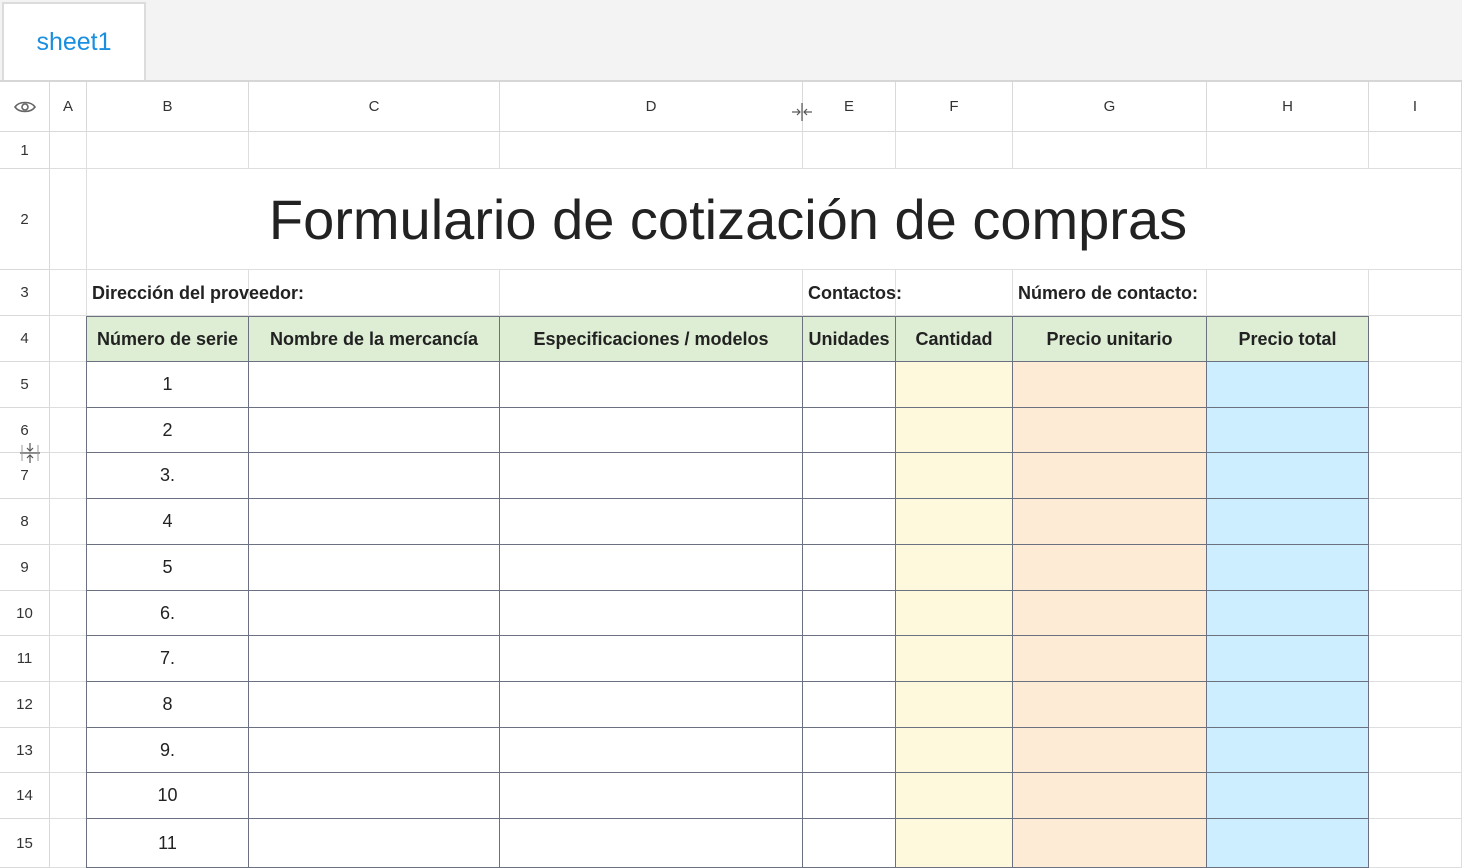  I want to click on row-header-5: 5, so click(25, 385).